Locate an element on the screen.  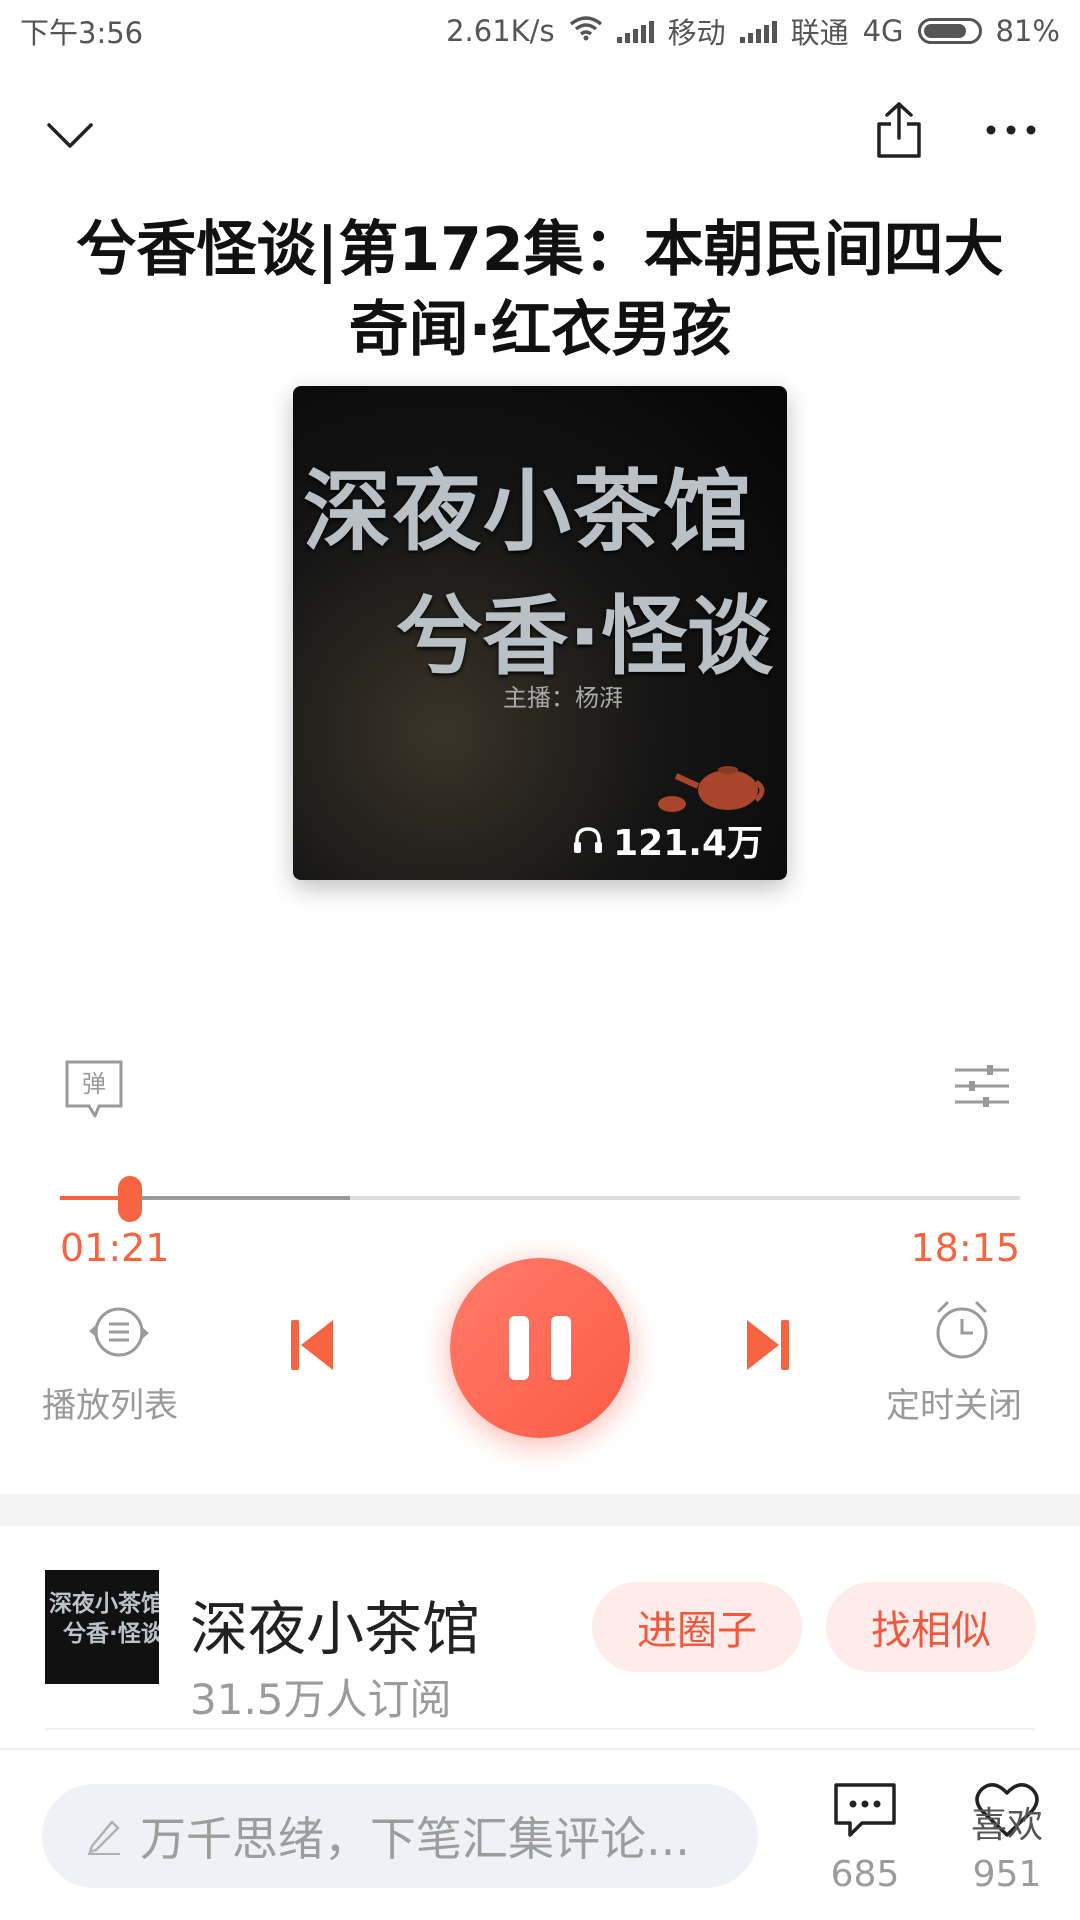
play-count: 121.4万 is located at coordinates (668, 840).